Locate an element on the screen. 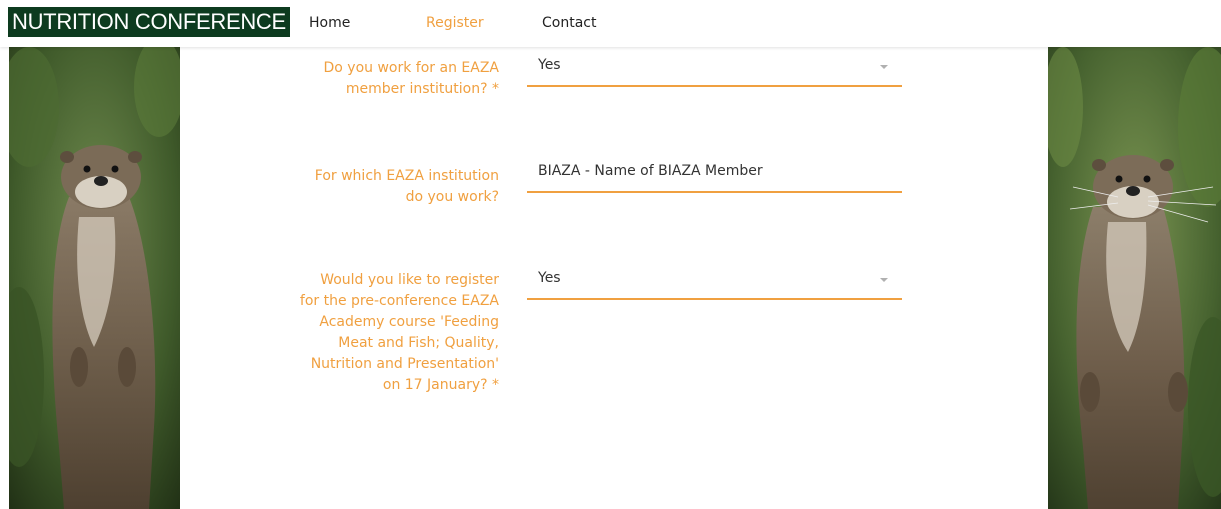 The image size is (1221, 509). academy-course-value: Yes is located at coordinates (549, 278).